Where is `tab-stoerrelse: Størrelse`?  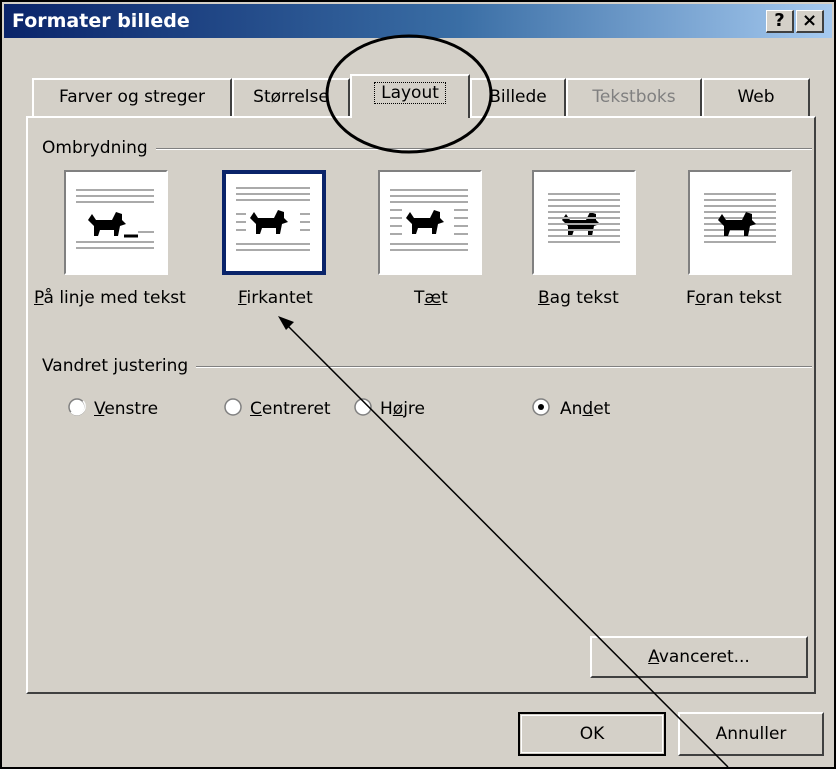 tab-stoerrelse: Størrelse is located at coordinates (291, 97).